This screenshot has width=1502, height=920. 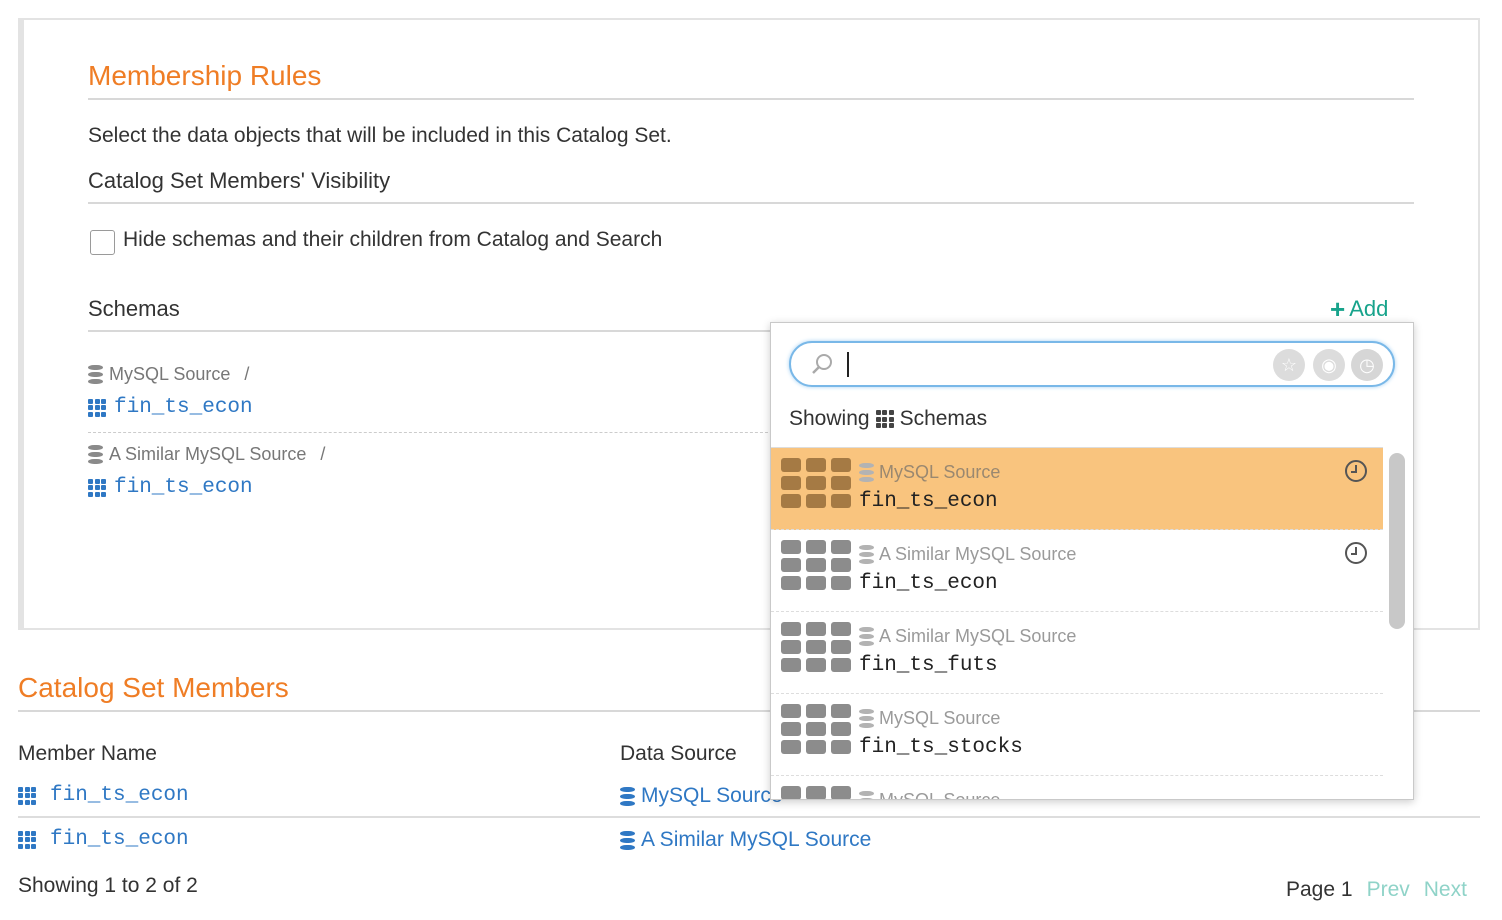 What do you see at coordinates (1077, 571) in the screenshot?
I see `list-item: A Similar MySQL Source fin_ts_econ` at bounding box center [1077, 571].